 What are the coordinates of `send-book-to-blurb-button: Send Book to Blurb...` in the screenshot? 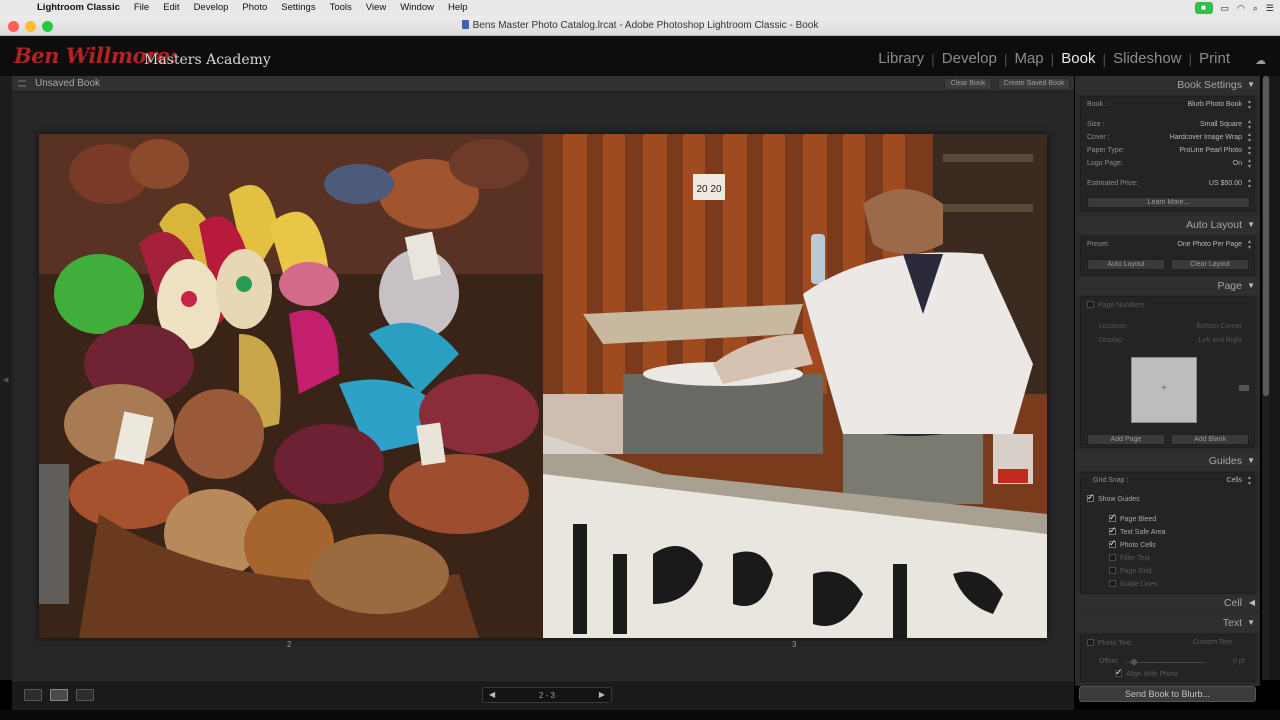 It's located at (1167, 694).